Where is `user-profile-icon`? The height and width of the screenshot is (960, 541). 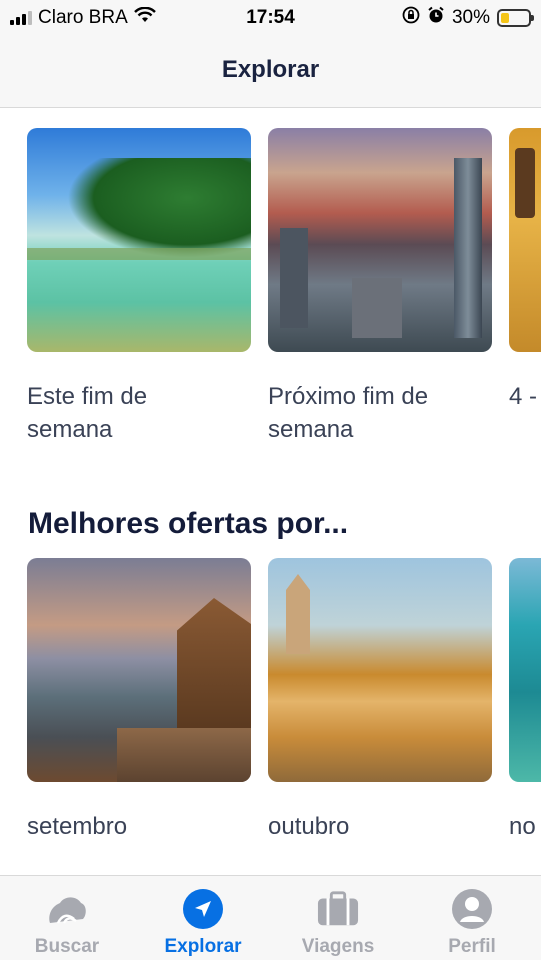 user-profile-icon is located at coordinates (472, 909).